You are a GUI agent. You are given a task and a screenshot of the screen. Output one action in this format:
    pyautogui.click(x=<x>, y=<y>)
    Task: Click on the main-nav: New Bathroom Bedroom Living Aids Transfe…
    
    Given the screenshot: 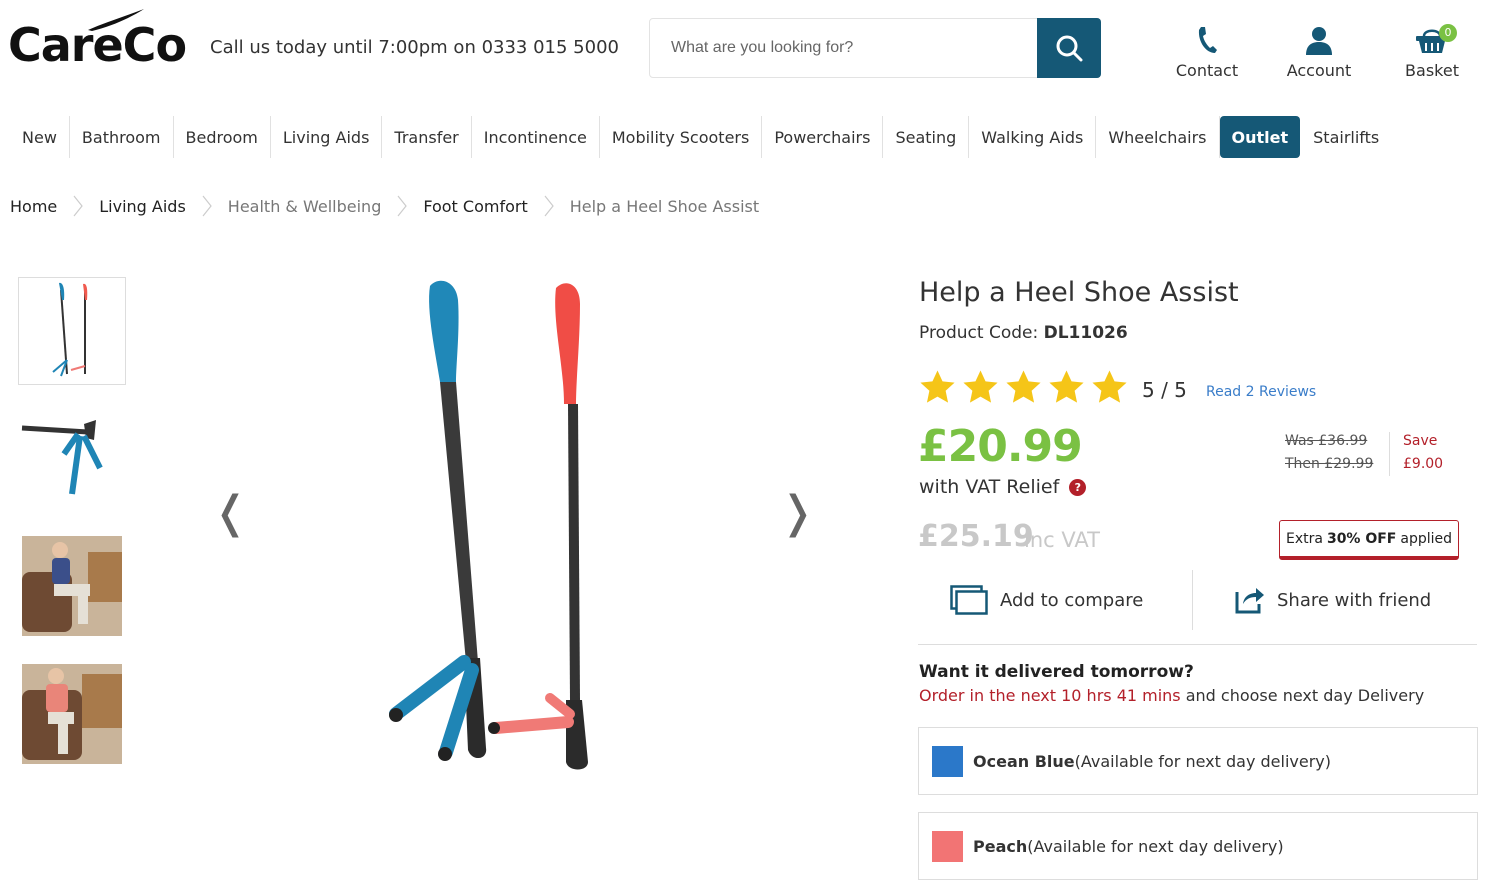 What is the action you would take?
    pyautogui.click(x=700, y=137)
    